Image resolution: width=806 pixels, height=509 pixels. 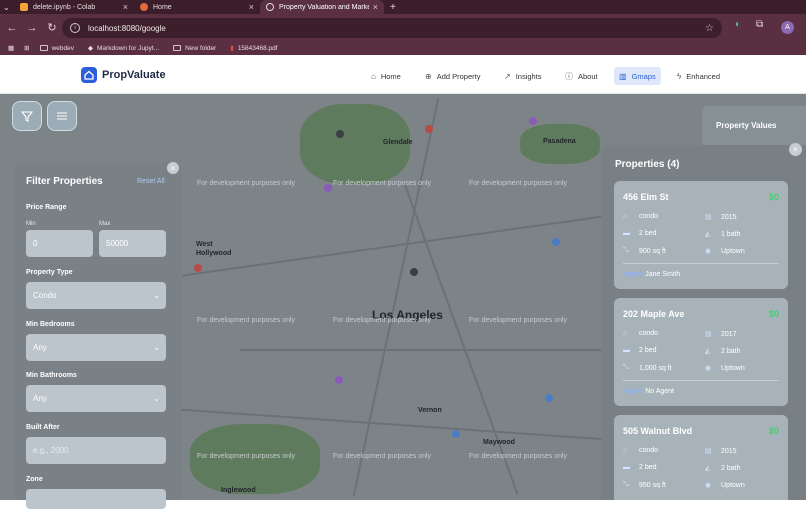 I want to click on nav-about: ⓘ About, so click(x=581, y=76).